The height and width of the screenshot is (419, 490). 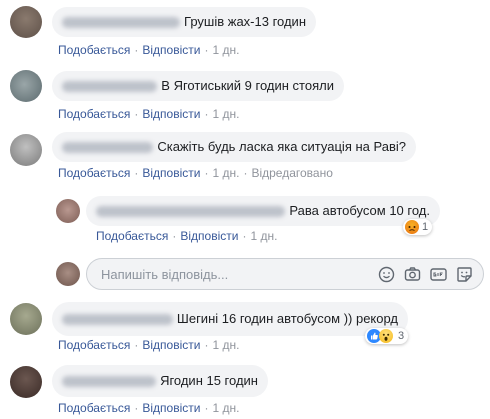 I want to click on comment-bubble: Шегині 16 годин автобусом )) рекорд, so click(x=230, y=319).